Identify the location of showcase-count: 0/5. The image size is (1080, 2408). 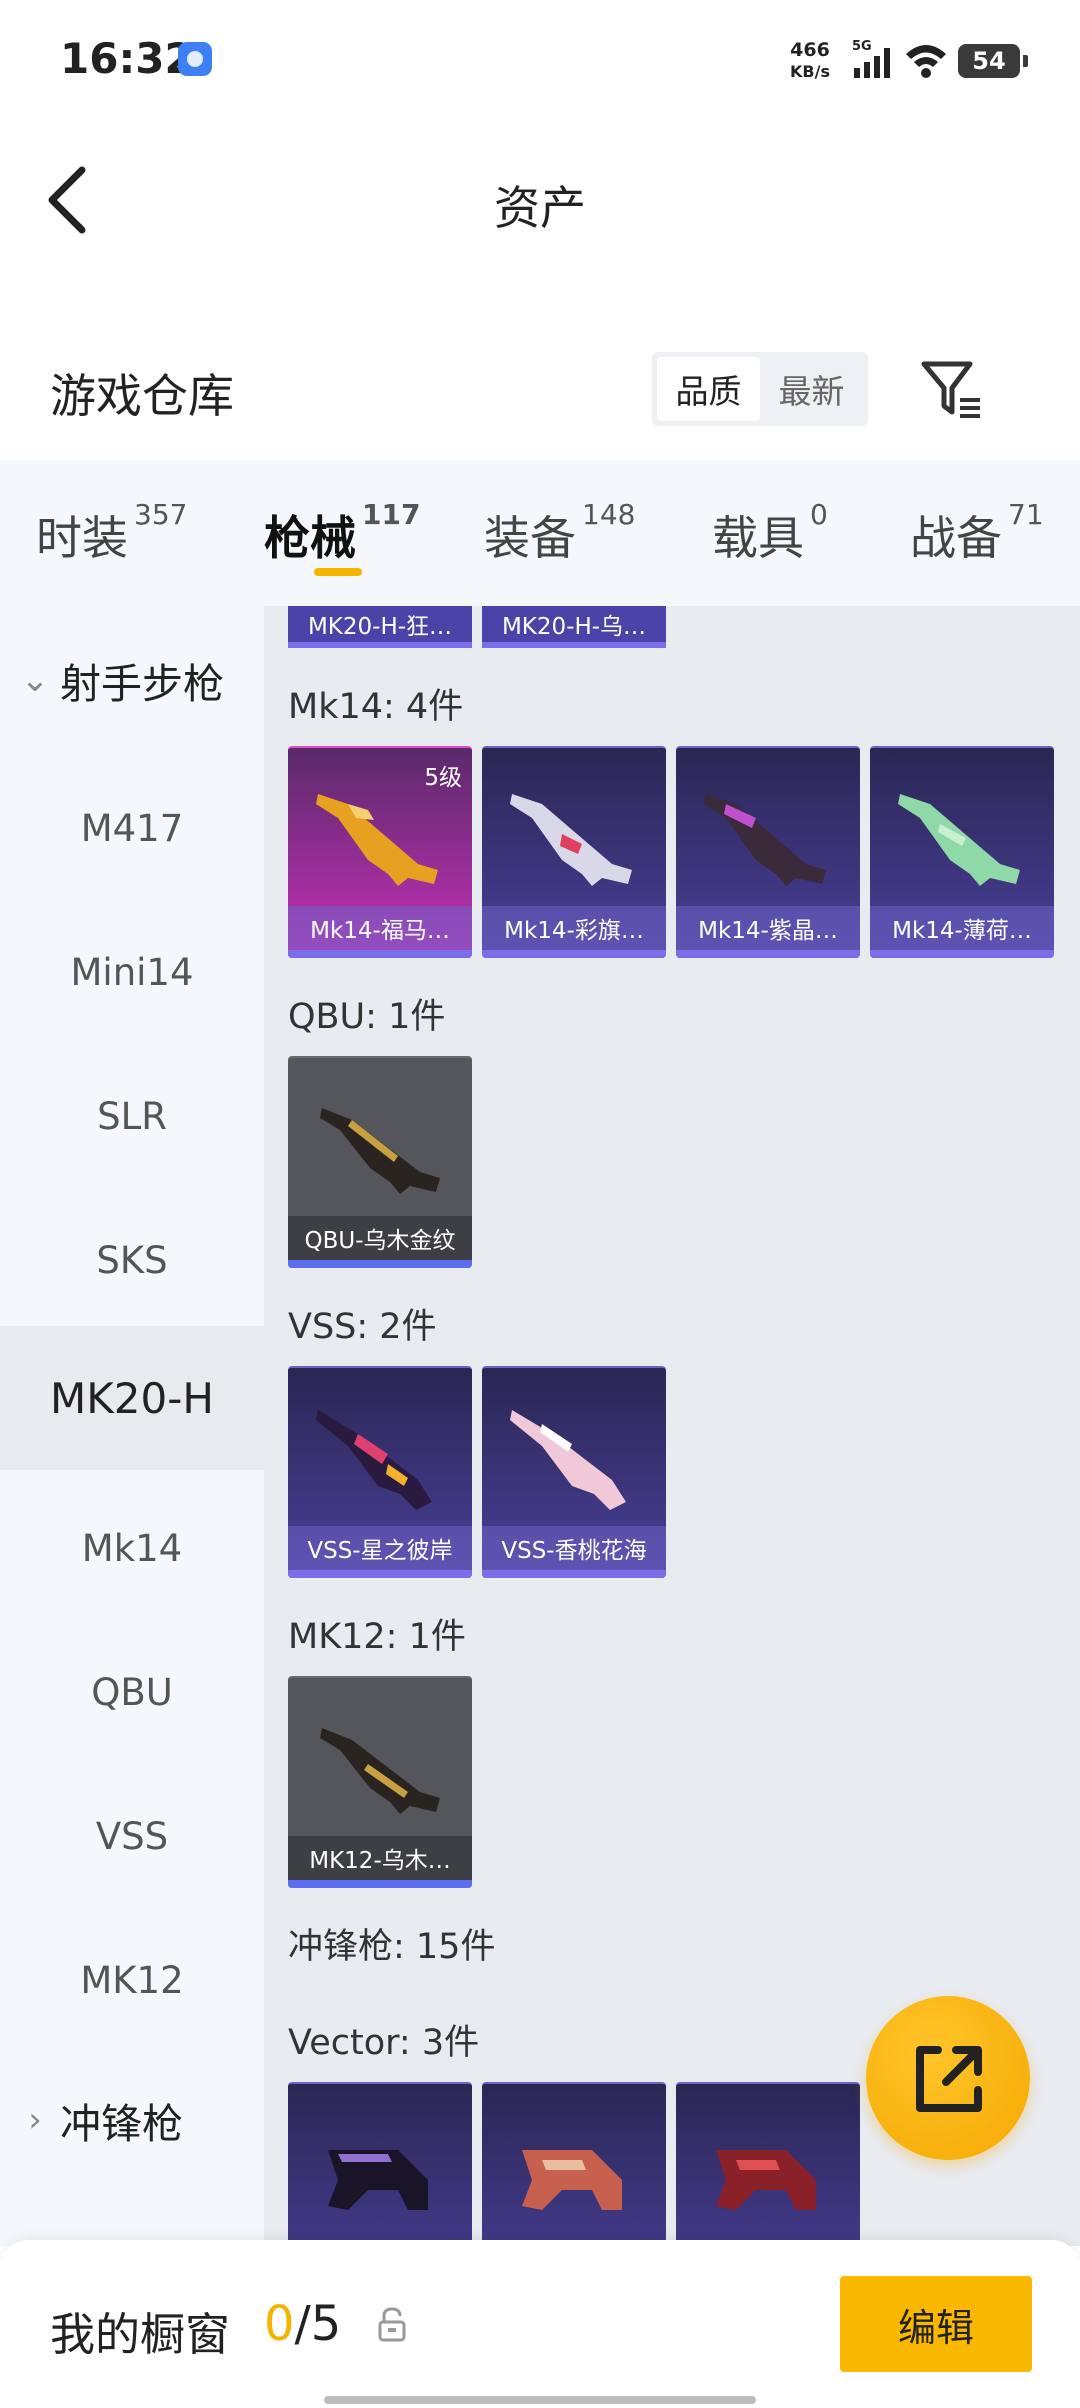
(302, 2324).